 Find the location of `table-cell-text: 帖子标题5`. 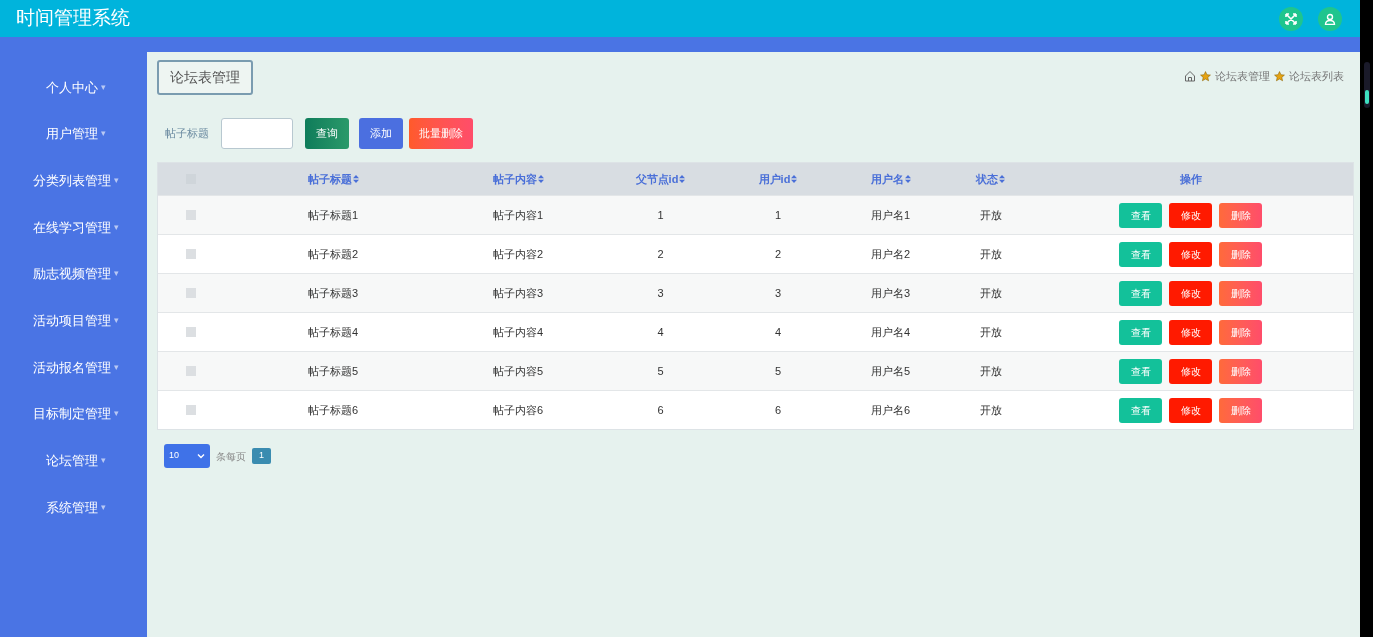

table-cell-text: 帖子标题5 is located at coordinates (333, 371).